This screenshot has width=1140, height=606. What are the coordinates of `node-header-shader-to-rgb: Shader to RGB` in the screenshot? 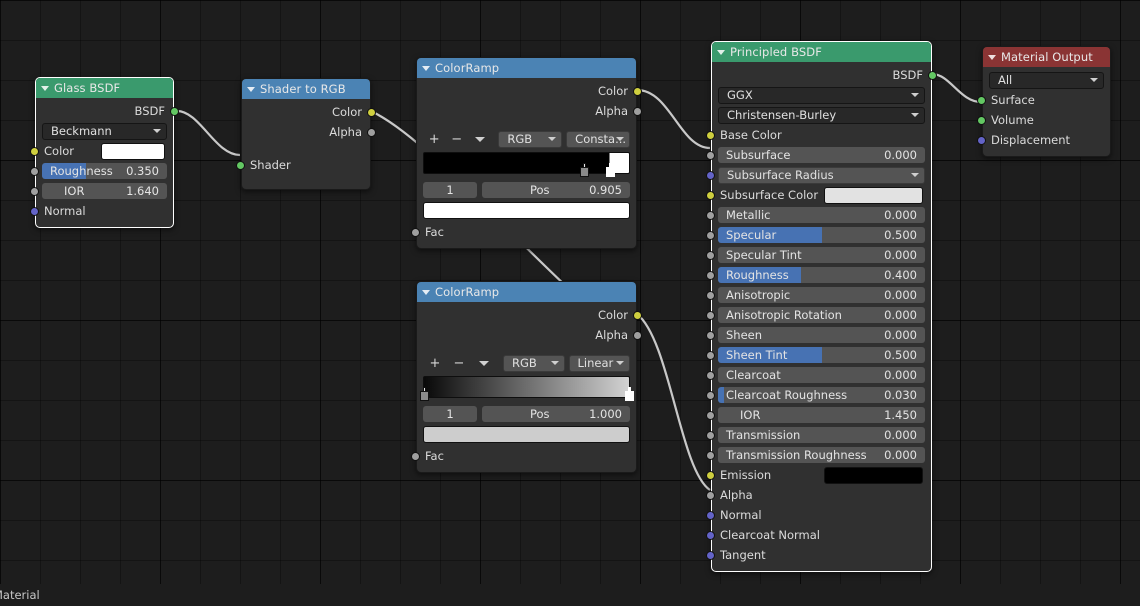 It's located at (306, 89).